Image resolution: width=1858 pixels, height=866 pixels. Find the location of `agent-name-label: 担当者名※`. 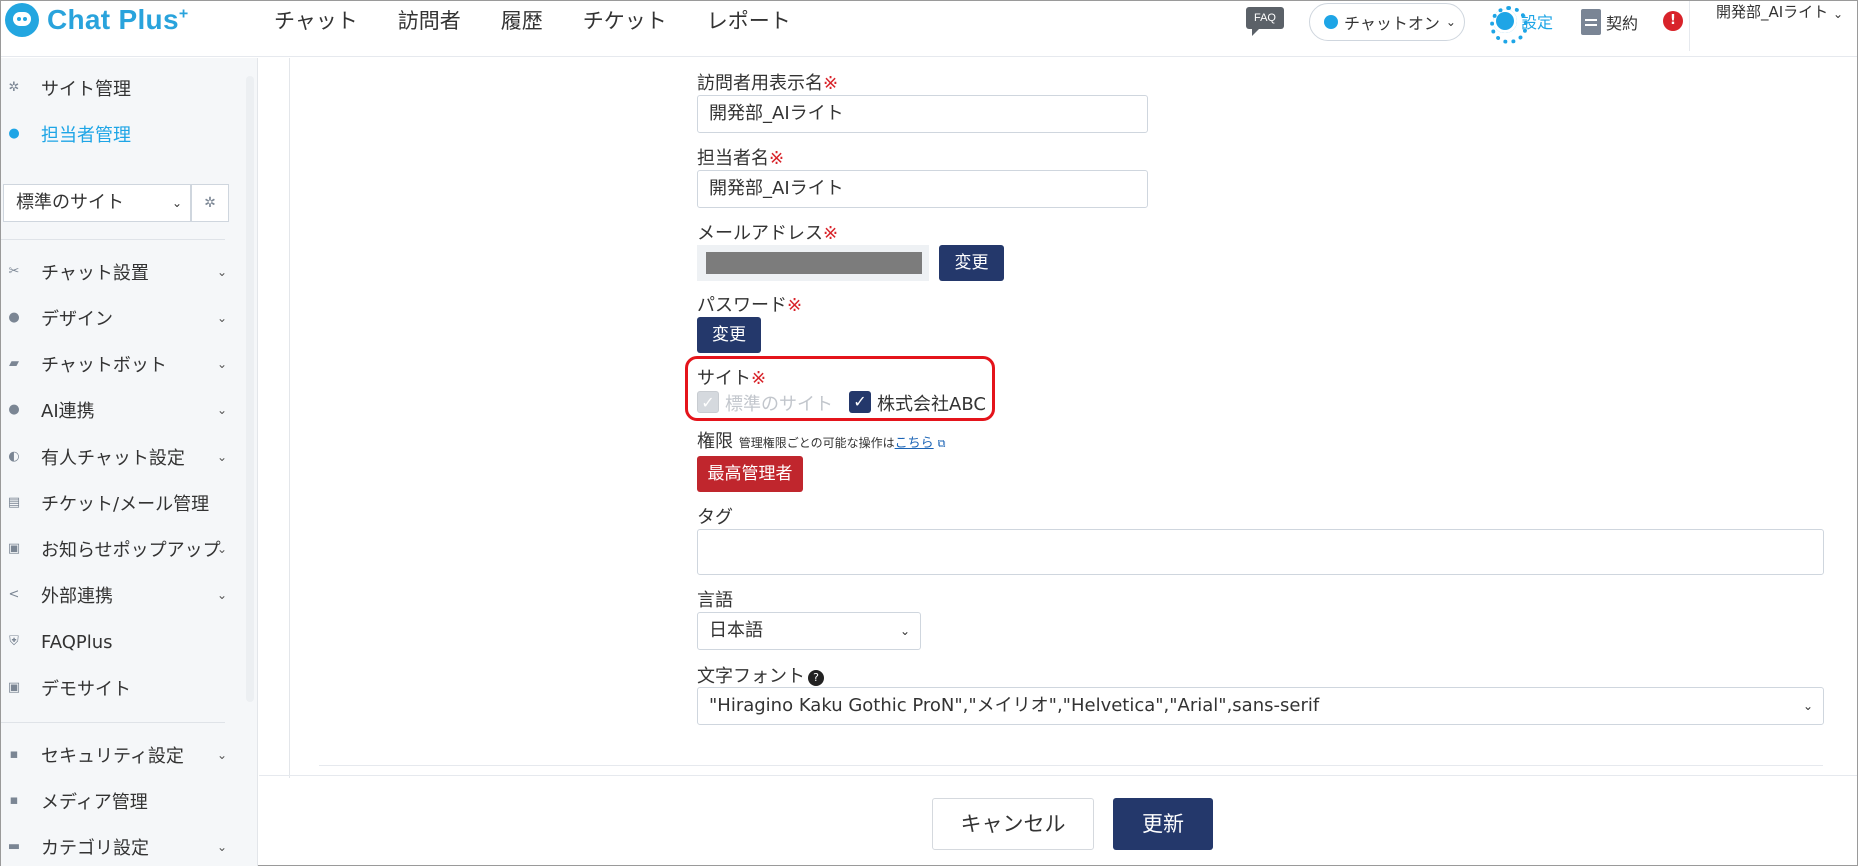

agent-name-label: 担当者名※ is located at coordinates (740, 157).